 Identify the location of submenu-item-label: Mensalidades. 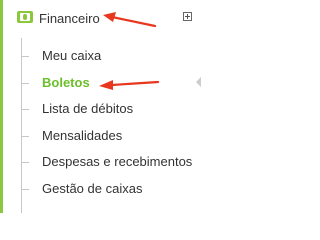
(82, 135).